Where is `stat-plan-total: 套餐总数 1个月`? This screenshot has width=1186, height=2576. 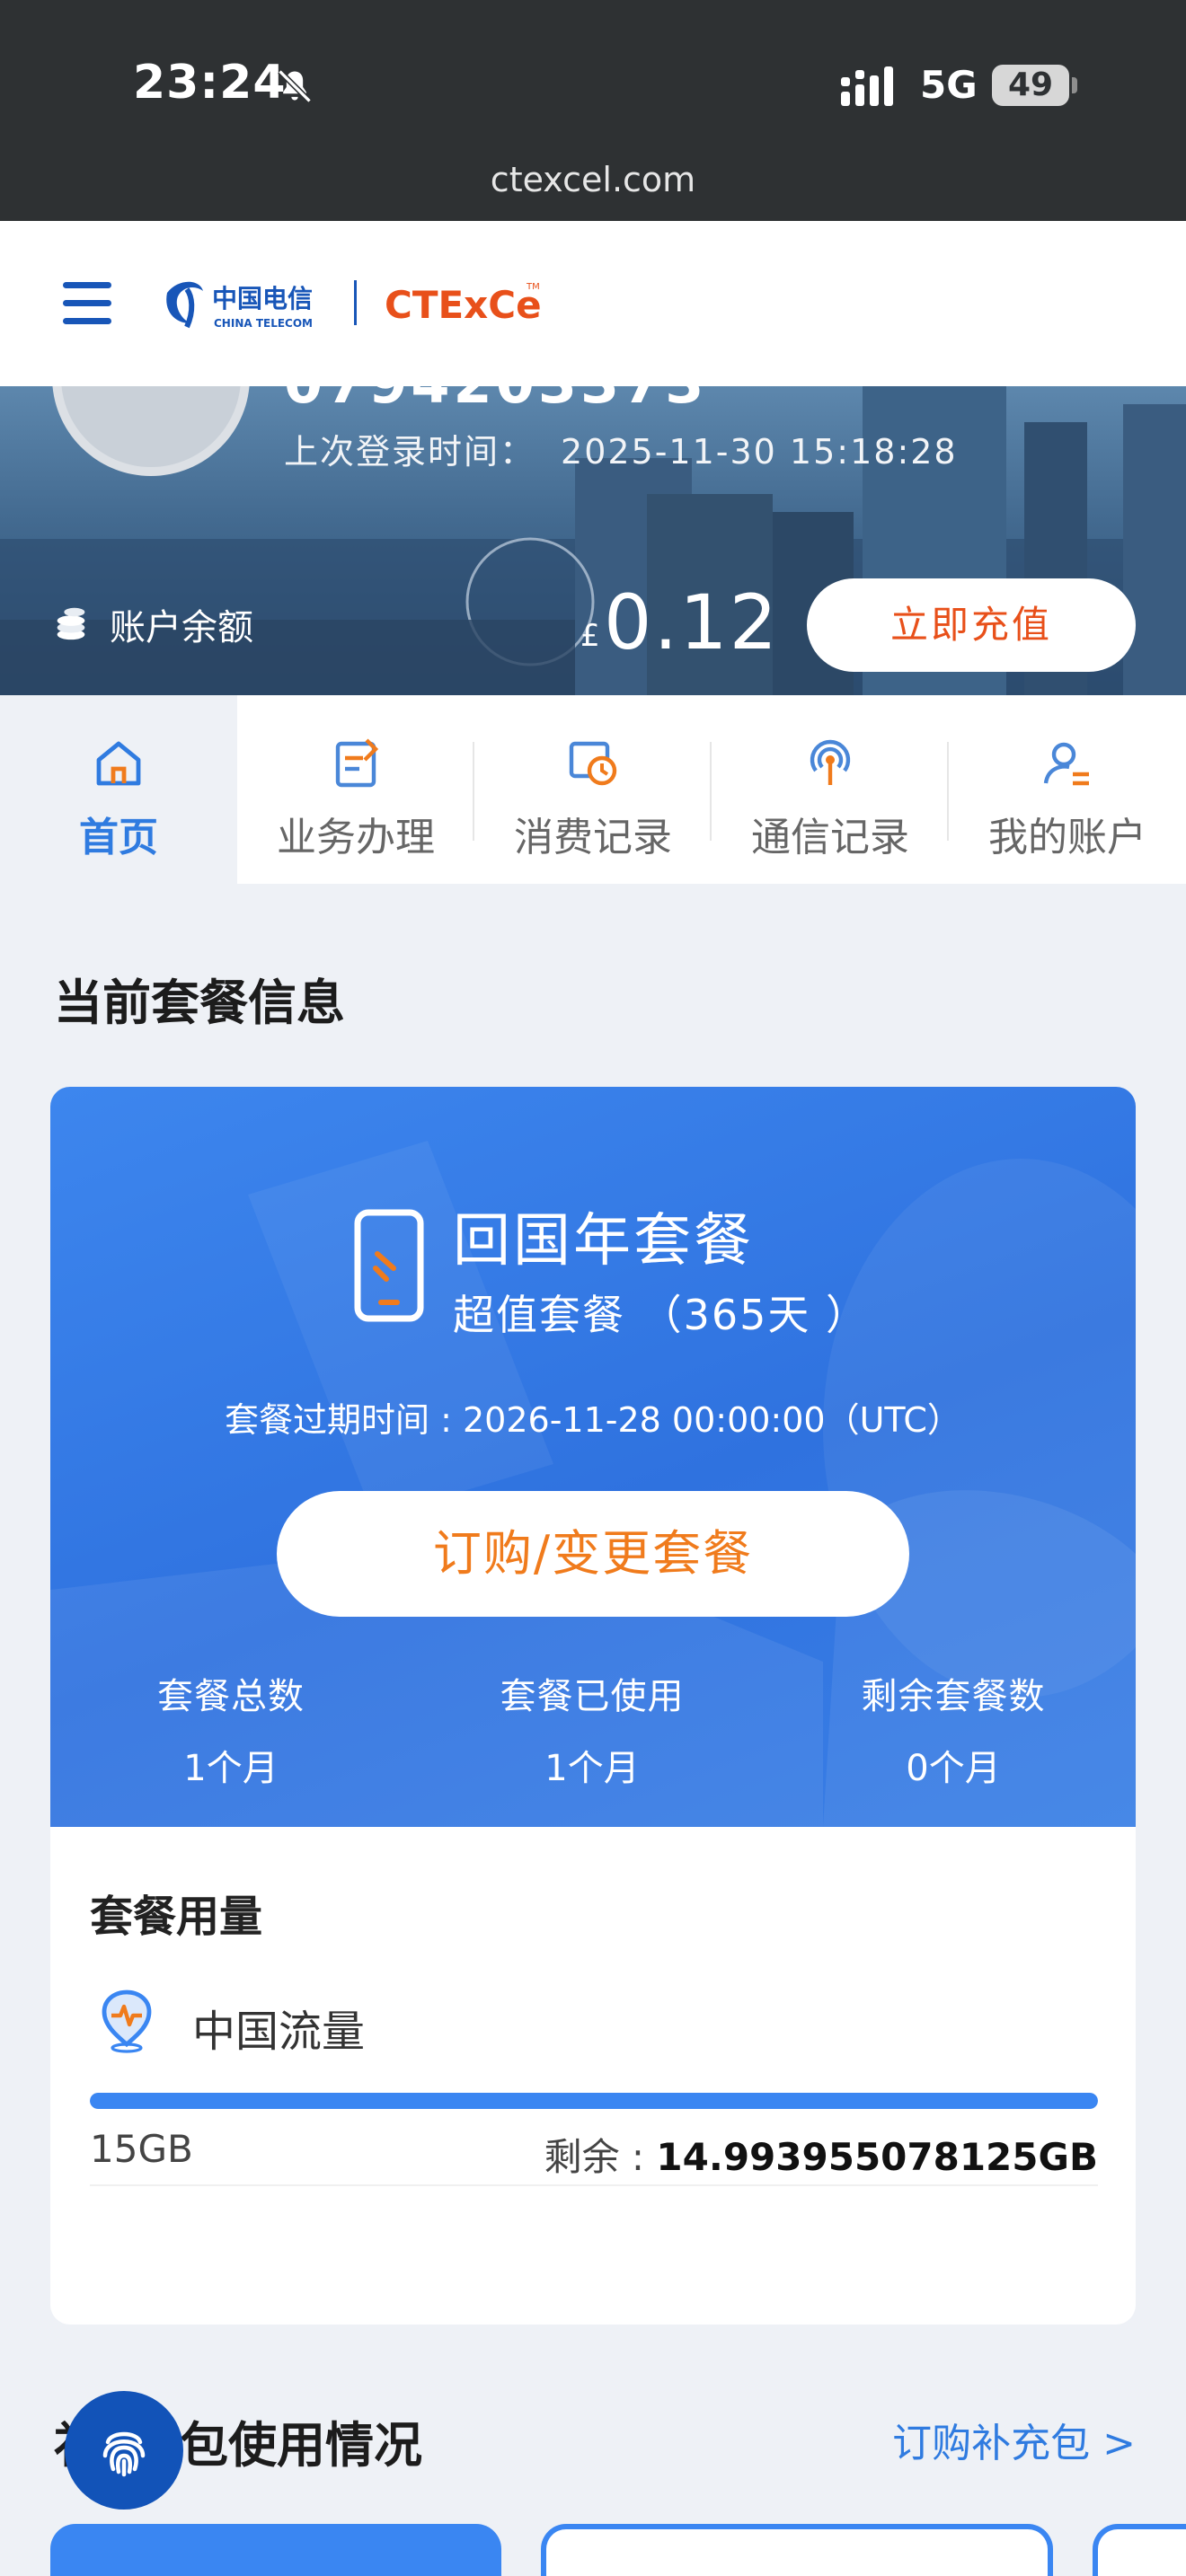
stat-plan-total: 套餐总数 1个月 is located at coordinates (231, 1729).